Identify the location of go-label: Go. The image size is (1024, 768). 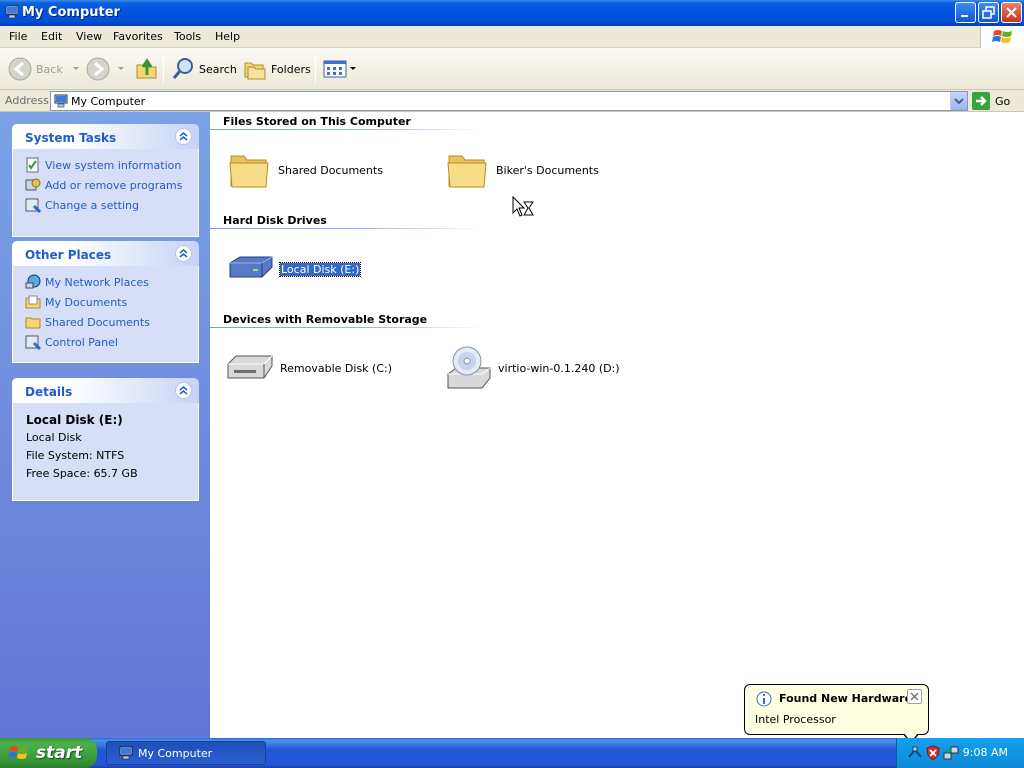
(1003, 101).